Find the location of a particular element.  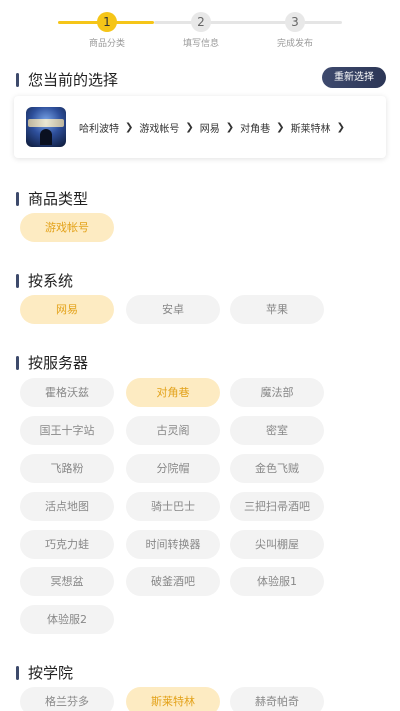

server-option: 破釜酒吧 is located at coordinates (173, 581).